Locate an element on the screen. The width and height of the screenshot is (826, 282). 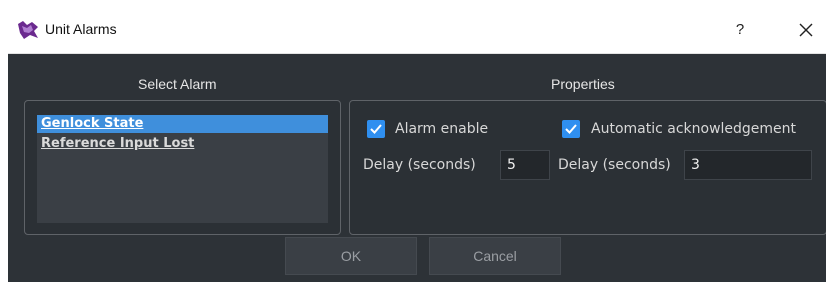
list-item-reference-input-lost: Reference Input Lost is located at coordinates (182, 144).